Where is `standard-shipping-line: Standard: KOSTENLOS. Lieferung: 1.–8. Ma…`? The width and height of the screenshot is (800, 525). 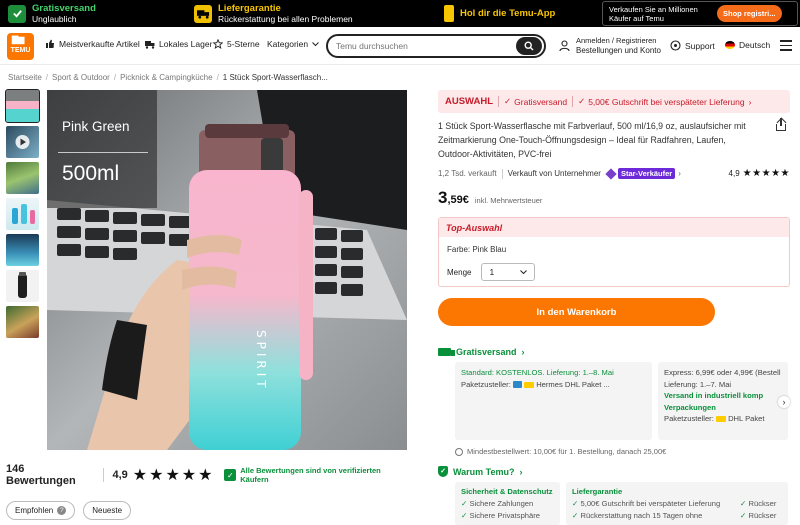
standard-shipping-line: Standard: KOSTENLOS. Lieferung: 1.–8. Ma… is located at coordinates (537, 372).